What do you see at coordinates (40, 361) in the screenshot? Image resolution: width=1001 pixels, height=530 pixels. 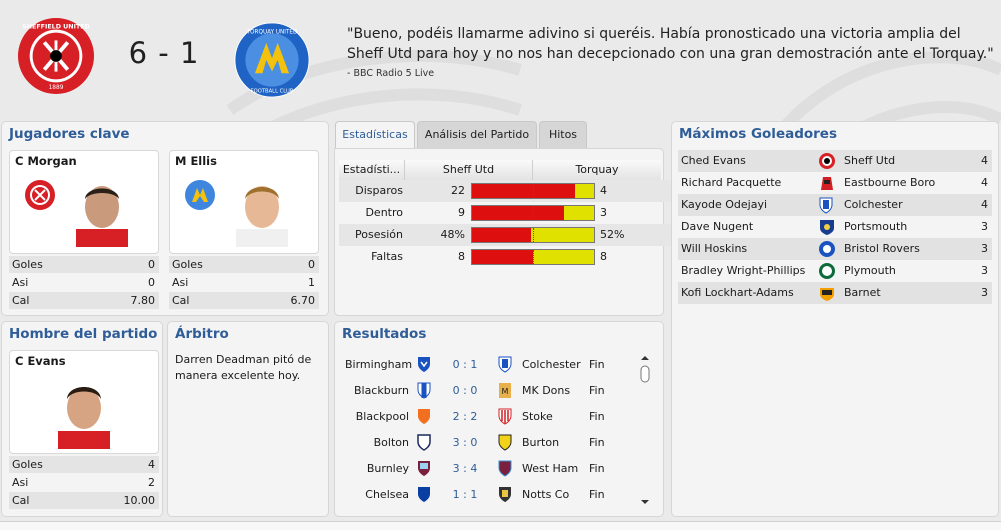 I see `player-name: C Evans` at bounding box center [40, 361].